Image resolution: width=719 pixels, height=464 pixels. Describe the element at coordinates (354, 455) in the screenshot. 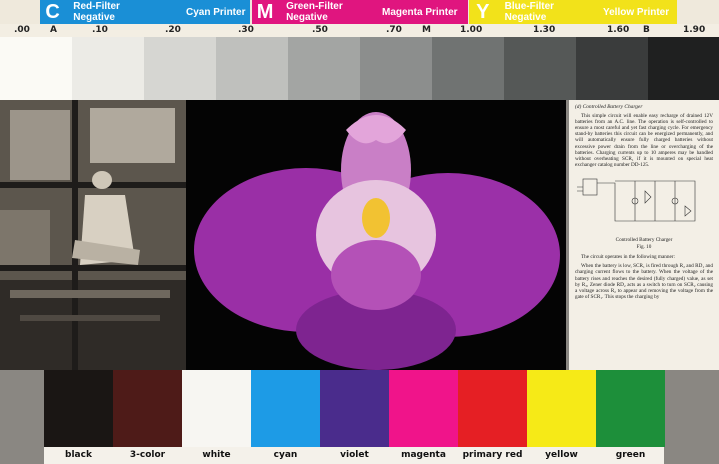

I see `patch-label: violet` at that location.